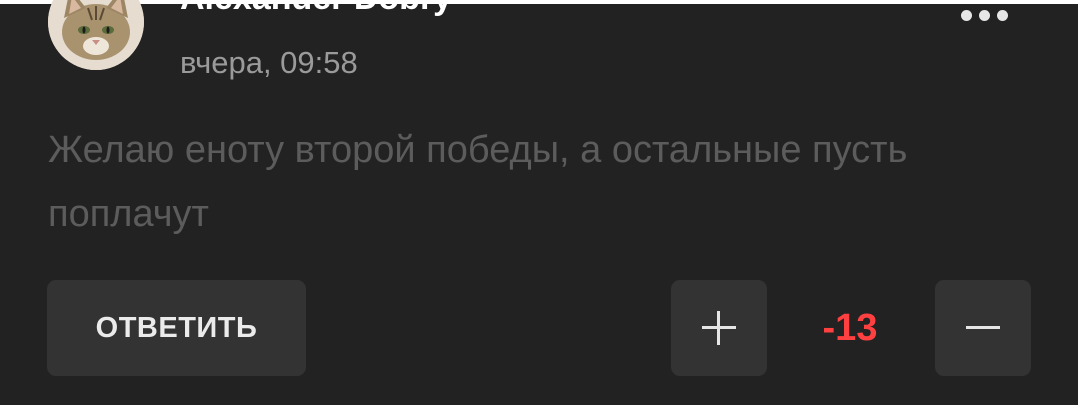  I want to click on downvote-button, so click(983, 328).